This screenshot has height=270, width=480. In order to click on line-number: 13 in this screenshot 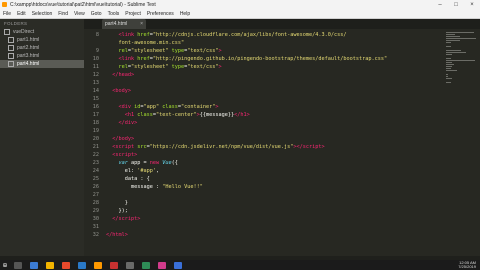, I will do `click(95, 83)`.